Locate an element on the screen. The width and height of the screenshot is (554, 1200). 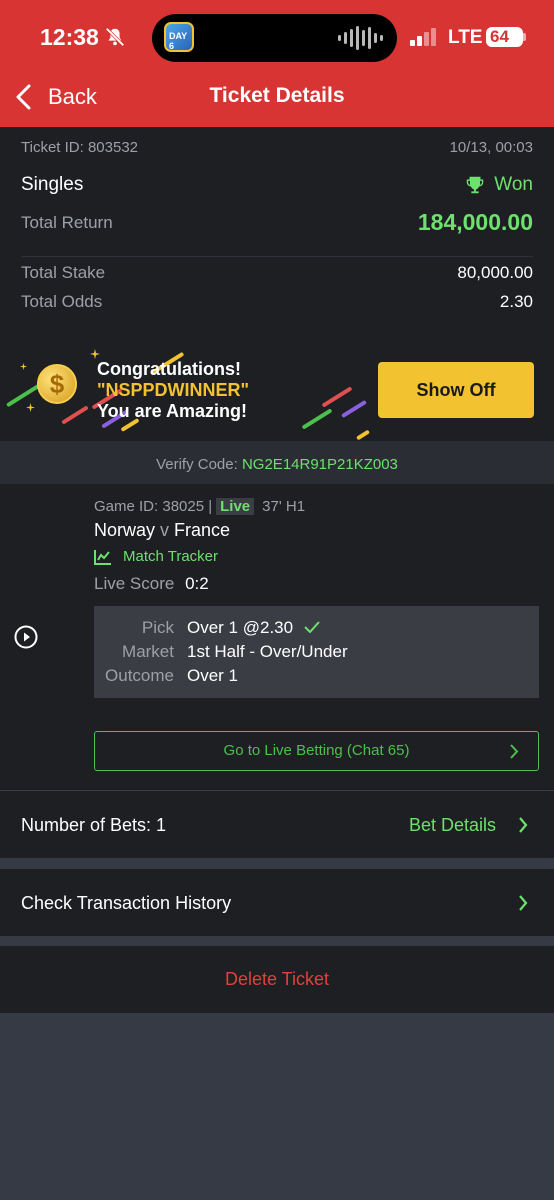
battery-icon: 64 is located at coordinates (504, 37).